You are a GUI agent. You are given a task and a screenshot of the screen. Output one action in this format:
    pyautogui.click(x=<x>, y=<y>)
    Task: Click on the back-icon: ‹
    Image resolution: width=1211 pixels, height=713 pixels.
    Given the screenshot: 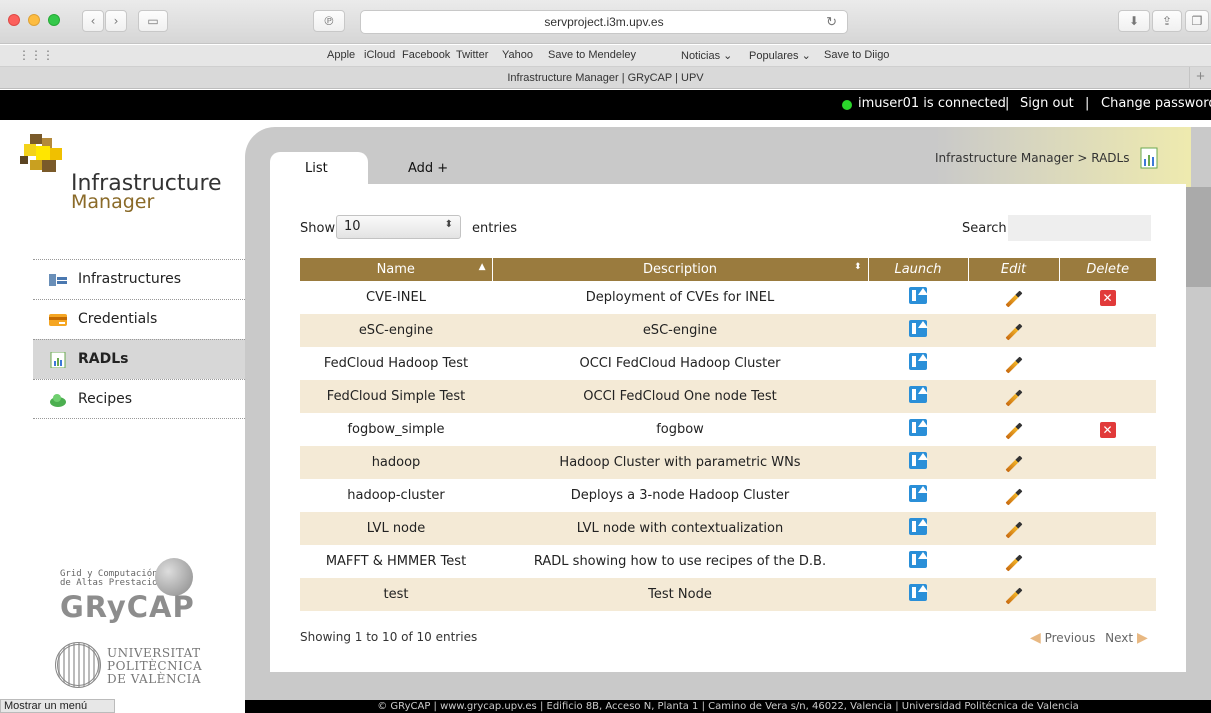 What is the action you would take?
    pyautogui.click(x=93, y=21)
    